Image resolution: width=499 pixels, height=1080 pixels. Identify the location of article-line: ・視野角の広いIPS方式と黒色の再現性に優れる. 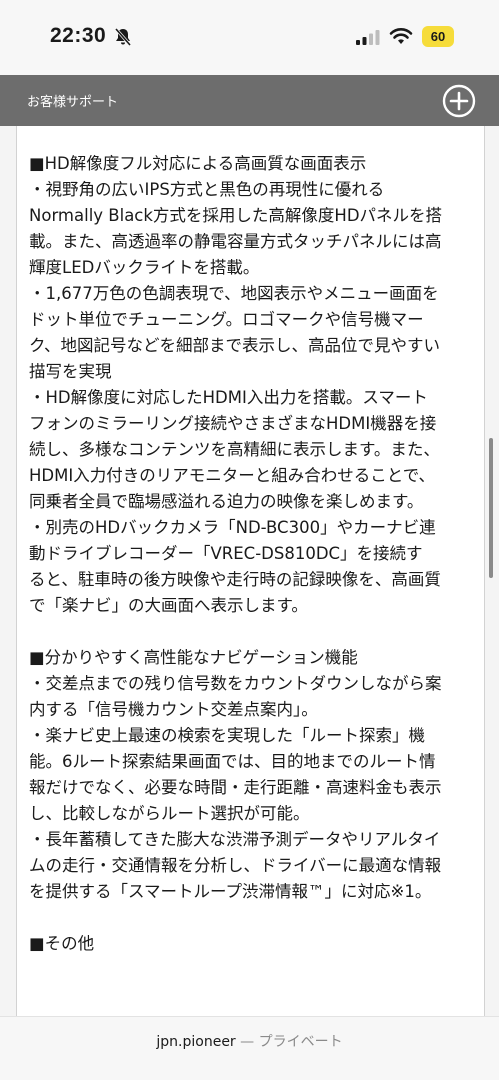
(207, 189).